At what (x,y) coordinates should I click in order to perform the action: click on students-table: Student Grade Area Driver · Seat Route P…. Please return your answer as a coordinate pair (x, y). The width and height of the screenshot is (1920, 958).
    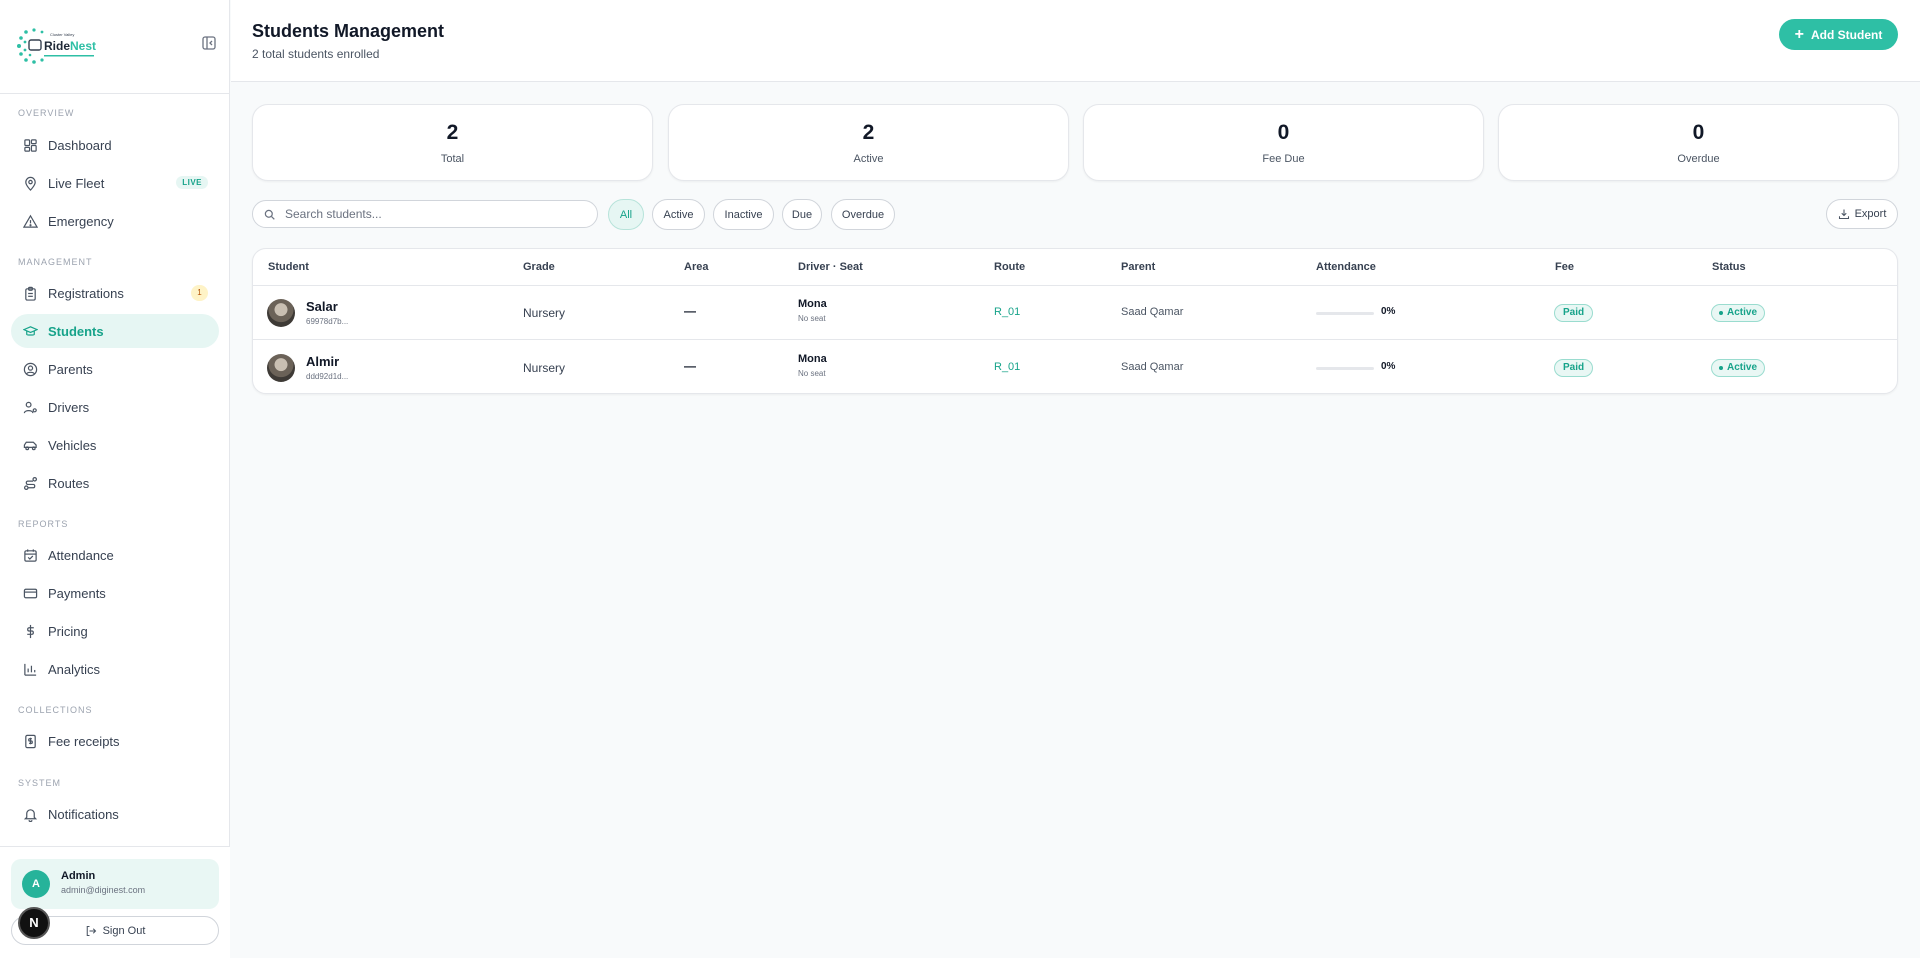
    Looking at the image, I should click on (1075, 321).